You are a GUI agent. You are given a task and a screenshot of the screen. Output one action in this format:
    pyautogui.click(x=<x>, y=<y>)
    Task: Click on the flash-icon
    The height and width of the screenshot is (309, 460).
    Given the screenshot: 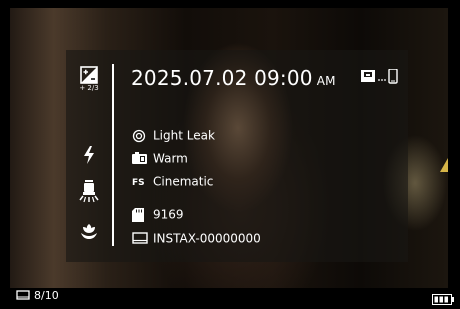 What is the action you would take?
    pyautogui.click(x=89, y=157)
    